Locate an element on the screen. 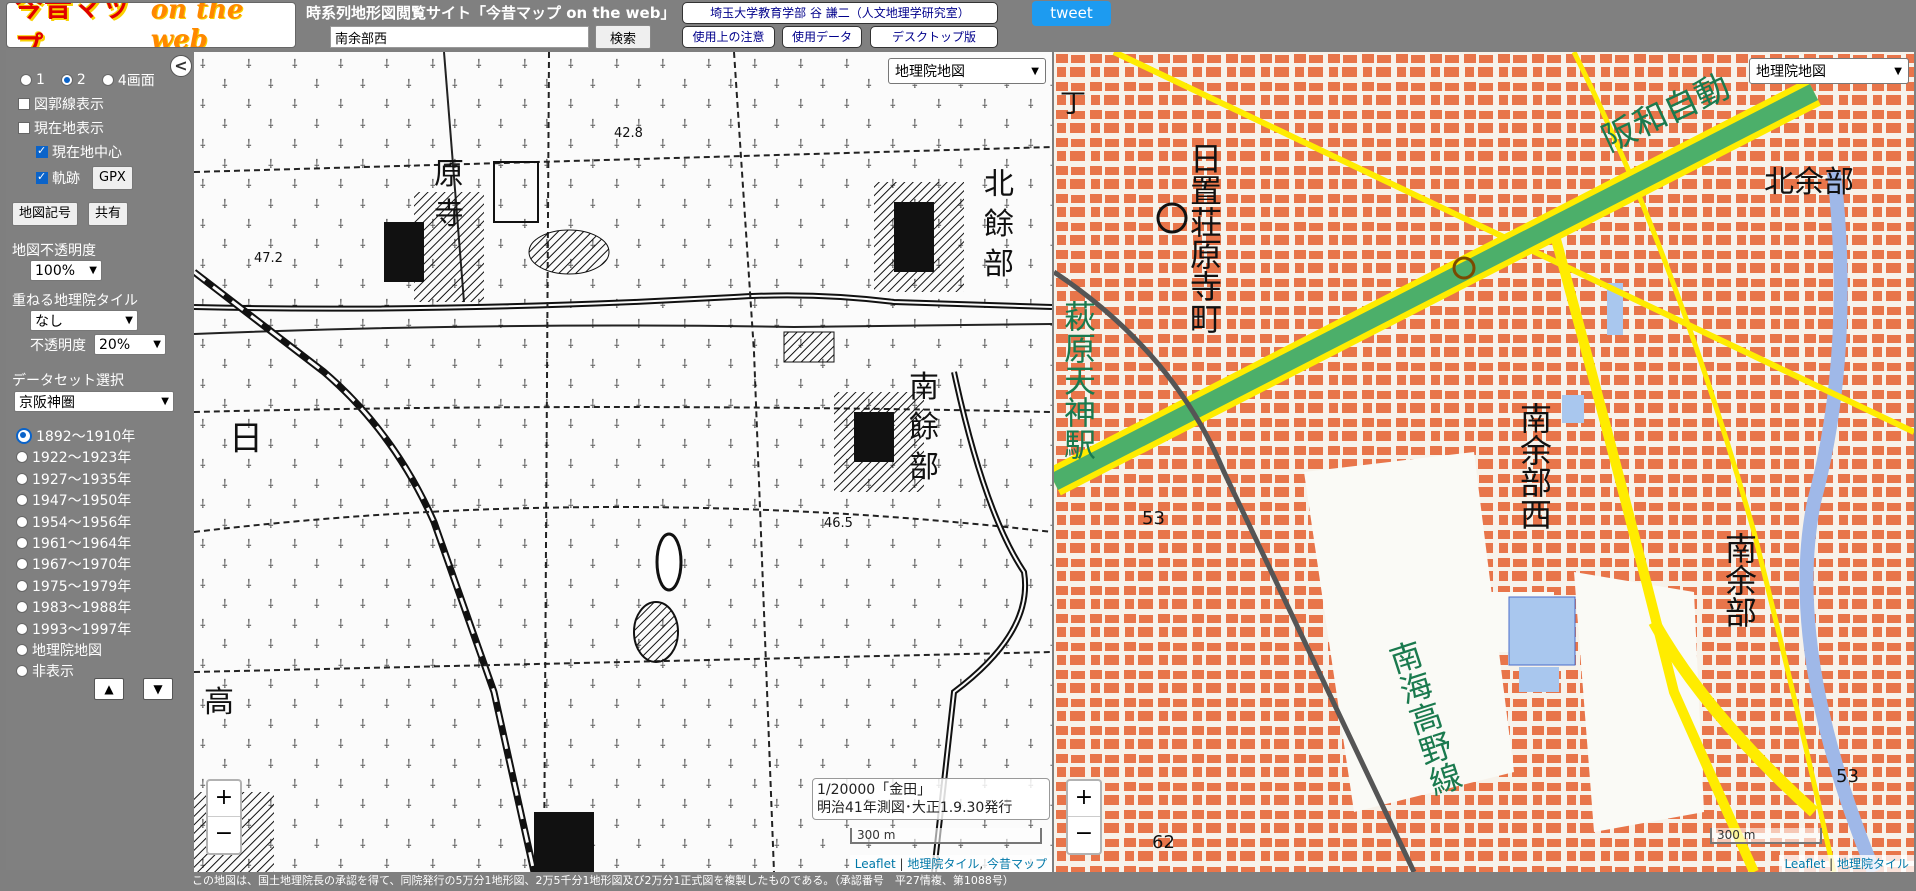 Image resolution: width=1916 pixels, height=891 pixels. screen-1-label: 1 is located at coordinates (40, 80).